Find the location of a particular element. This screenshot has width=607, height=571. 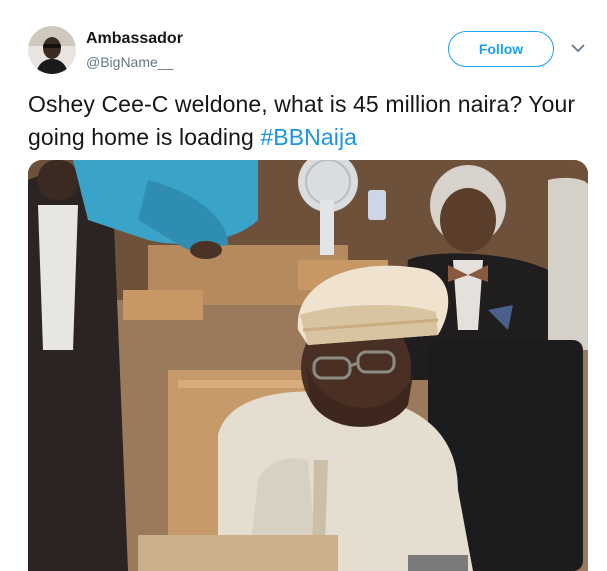

author-handle: @BigName__ is located at coordinates (129, 62).